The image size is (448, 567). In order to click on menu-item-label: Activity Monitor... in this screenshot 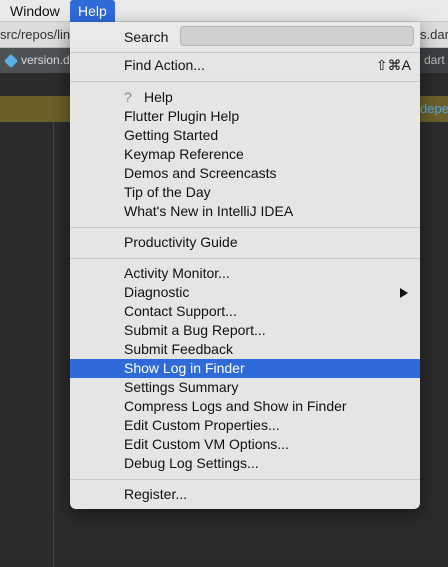, I will do `click(177, 273)`.